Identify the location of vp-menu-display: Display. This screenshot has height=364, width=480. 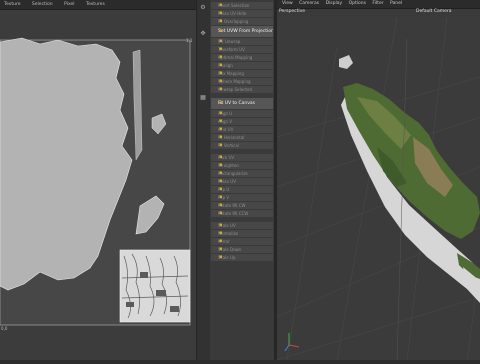
(334, 3).